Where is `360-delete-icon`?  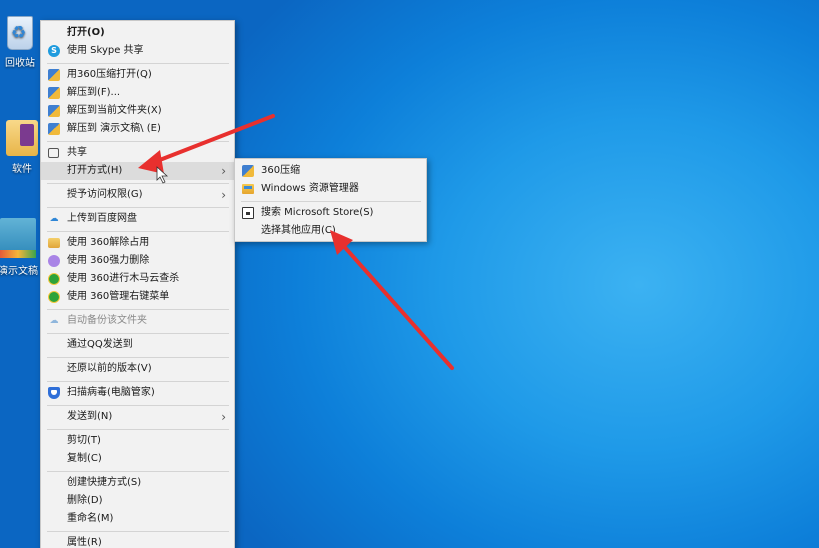
360-delete-icon is located at coordinates (54, 261).